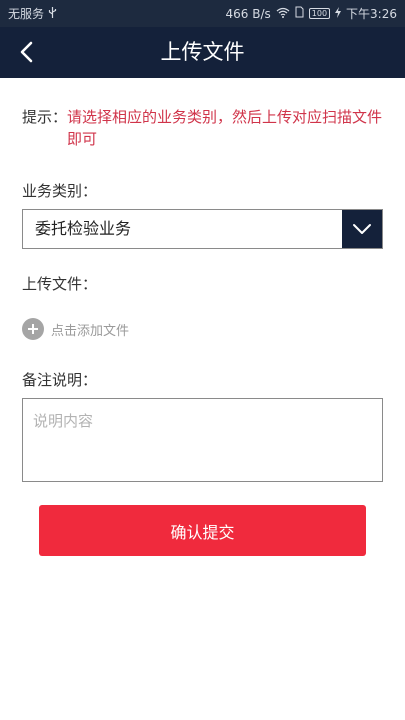 This screenshot has height=720, width=405. I want to click on page-title: 上传文件, so click(202, 52).